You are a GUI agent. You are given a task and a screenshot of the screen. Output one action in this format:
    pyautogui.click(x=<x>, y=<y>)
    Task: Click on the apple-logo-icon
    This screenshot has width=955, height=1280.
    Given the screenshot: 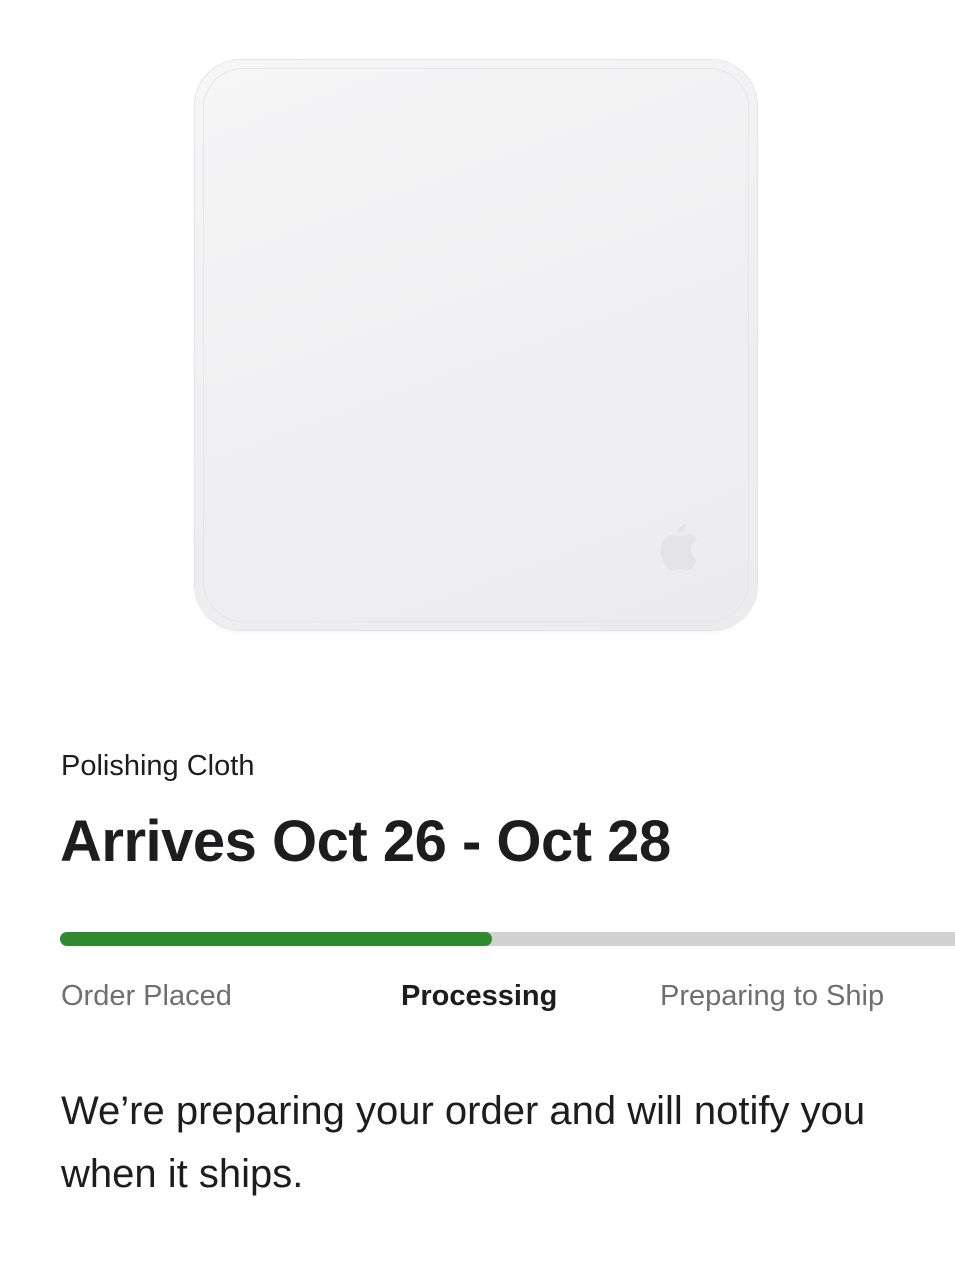 What is the action you would take?
    pyautogui.click(x=679, y=547)
    